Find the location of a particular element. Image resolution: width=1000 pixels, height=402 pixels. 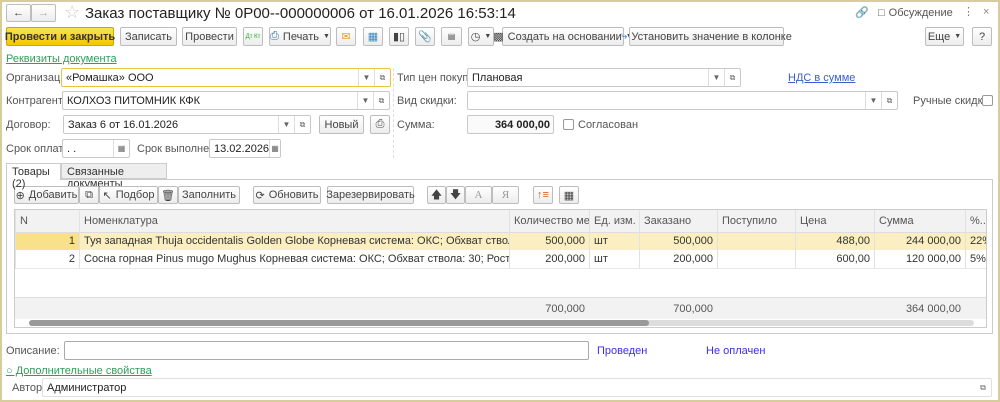

print-button: ⎙ Печать ▼ is located at coordinates (300, 36).